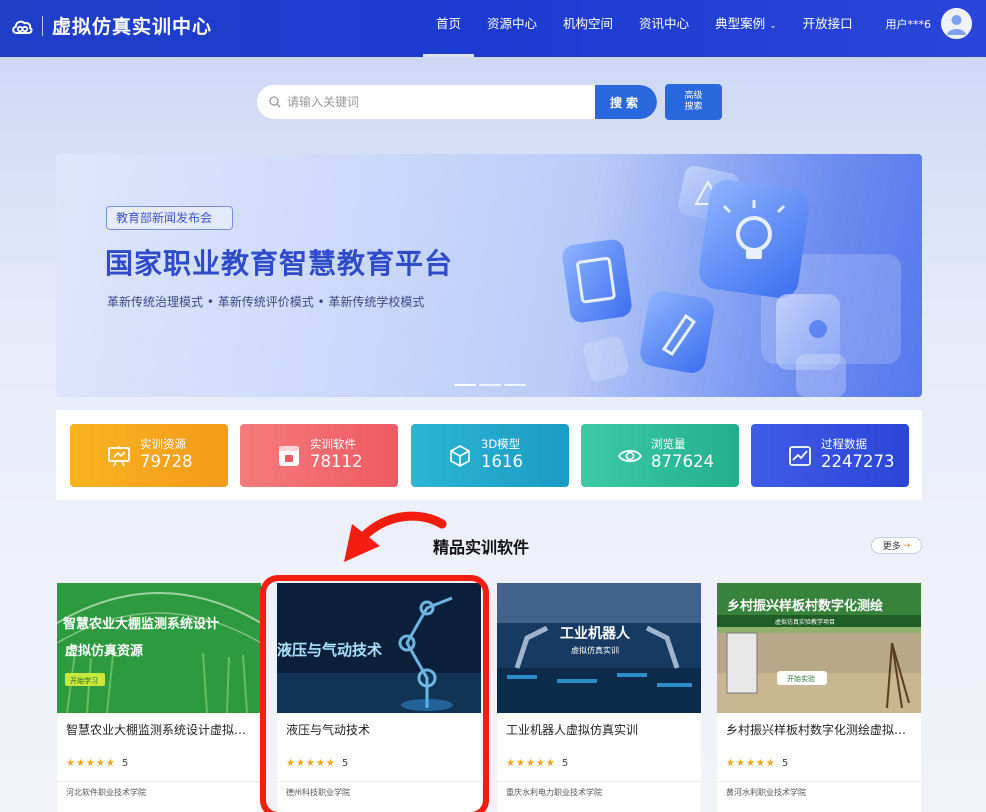  What do you see at coordinates (104, 651) in the screenshot?
I see `thumbnail-subtext: 虚拟仿真资源` at bounding box center [104, 651].